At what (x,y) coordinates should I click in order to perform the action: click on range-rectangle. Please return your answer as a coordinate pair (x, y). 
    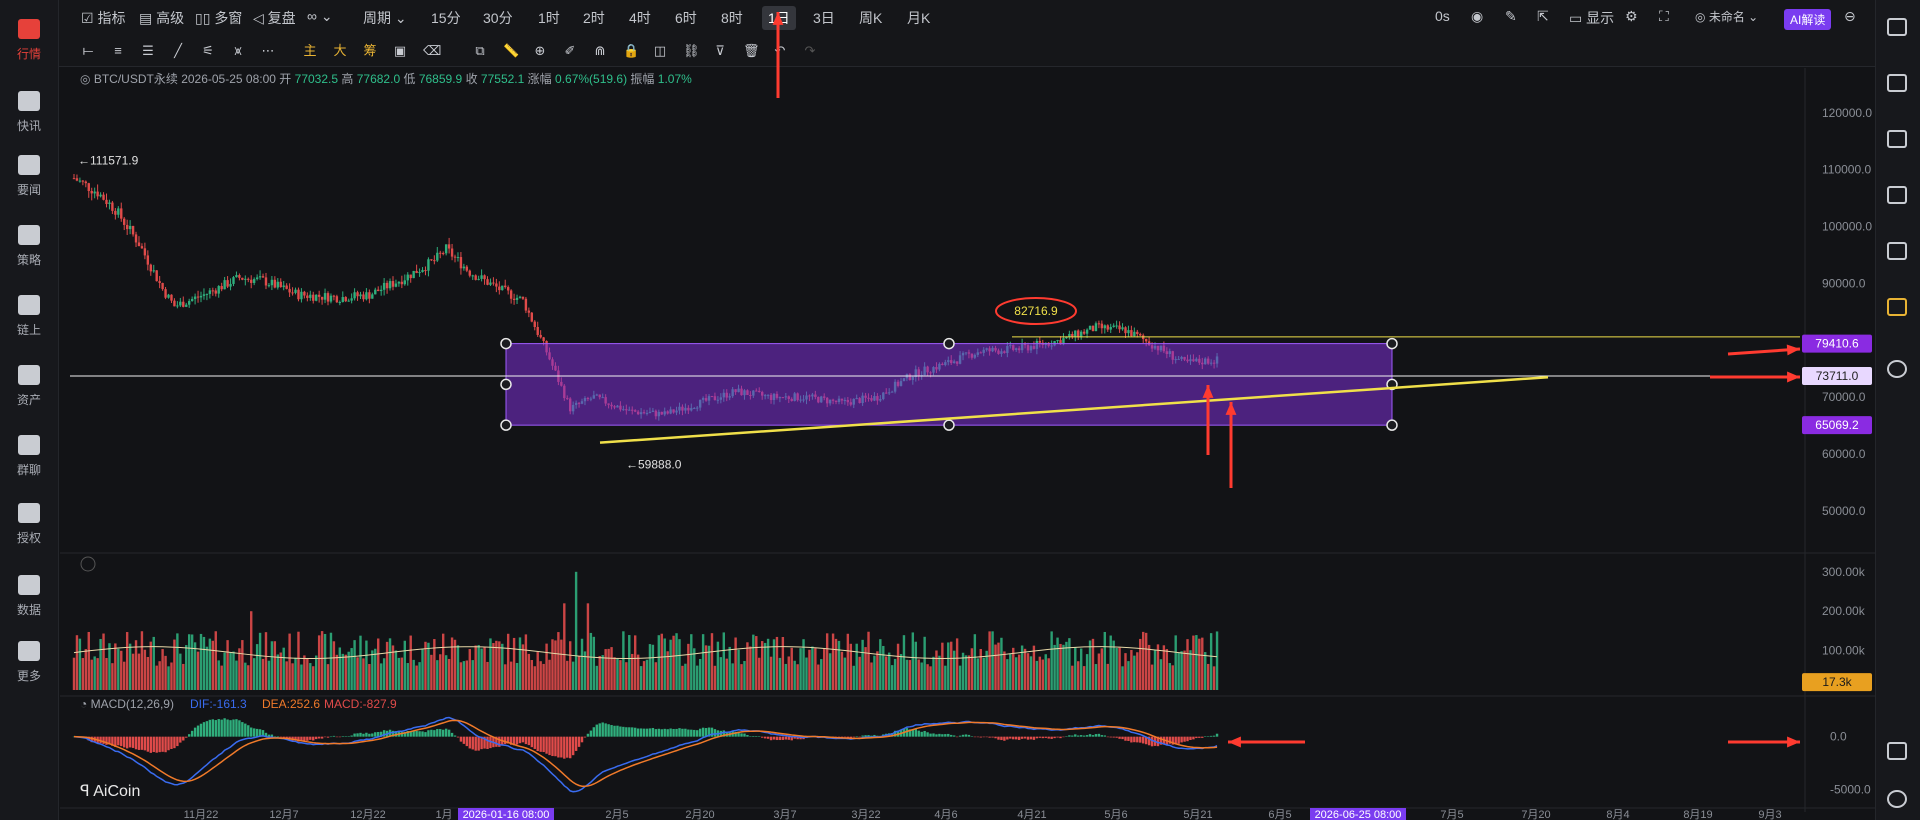
    Looking at the image, I should click on (949, 384).